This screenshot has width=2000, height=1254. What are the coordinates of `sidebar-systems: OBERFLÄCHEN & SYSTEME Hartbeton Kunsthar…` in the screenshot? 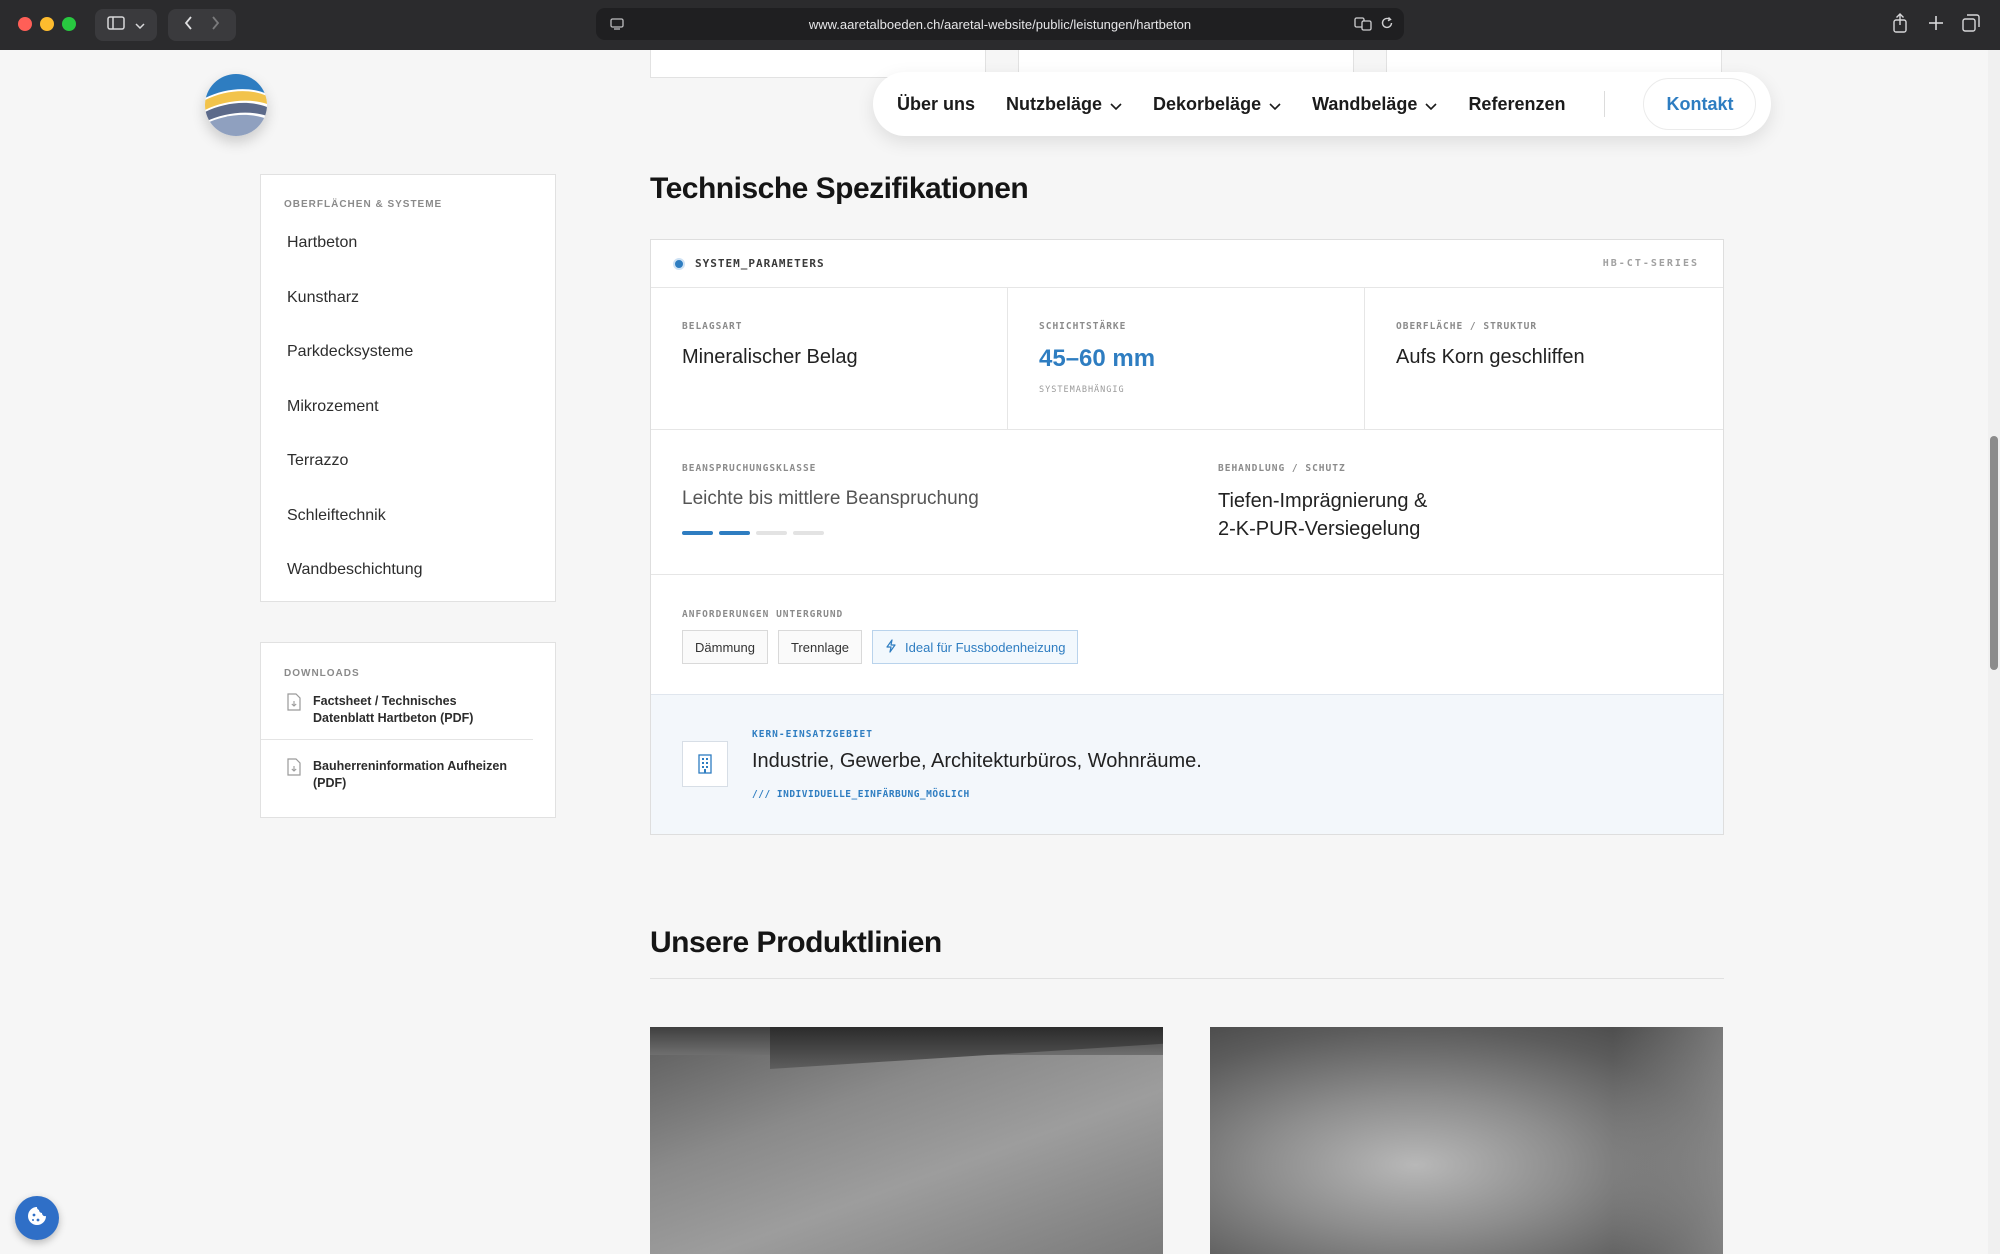 It's located at (408, 388).